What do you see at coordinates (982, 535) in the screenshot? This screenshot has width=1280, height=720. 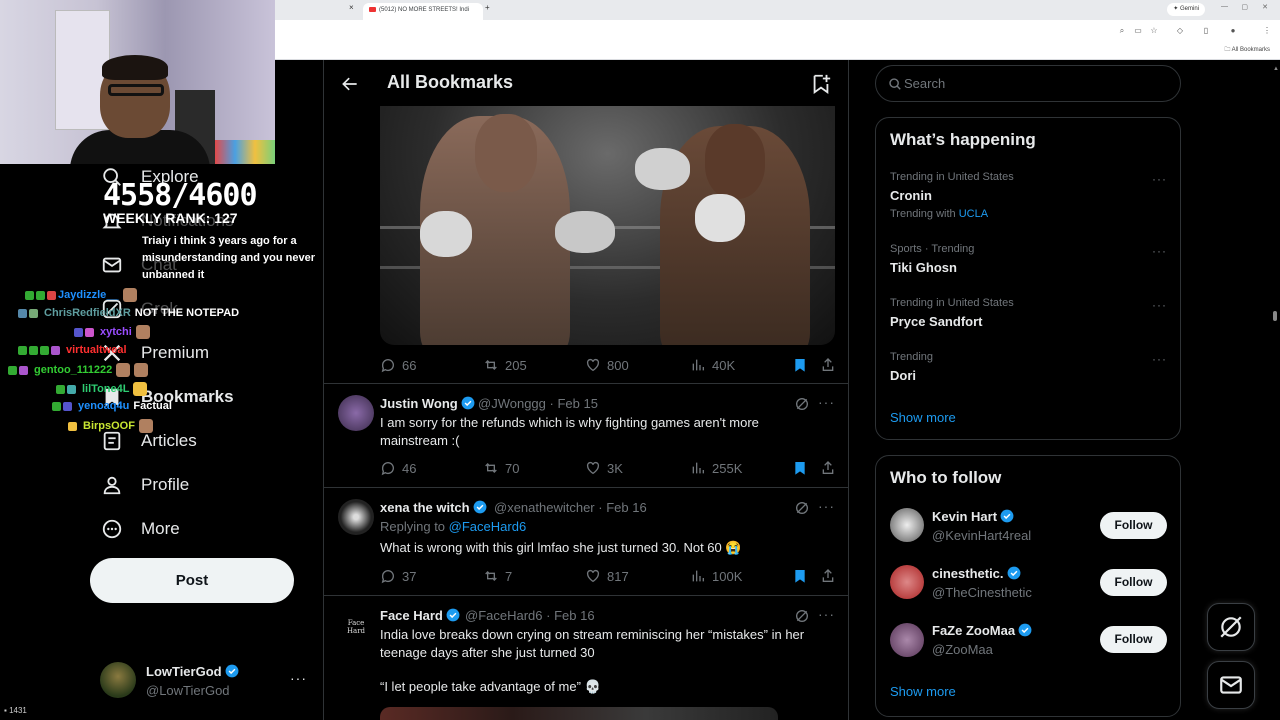 I see `suggestion-handle: @KevinHart4real` at bounding box center [982, 535].